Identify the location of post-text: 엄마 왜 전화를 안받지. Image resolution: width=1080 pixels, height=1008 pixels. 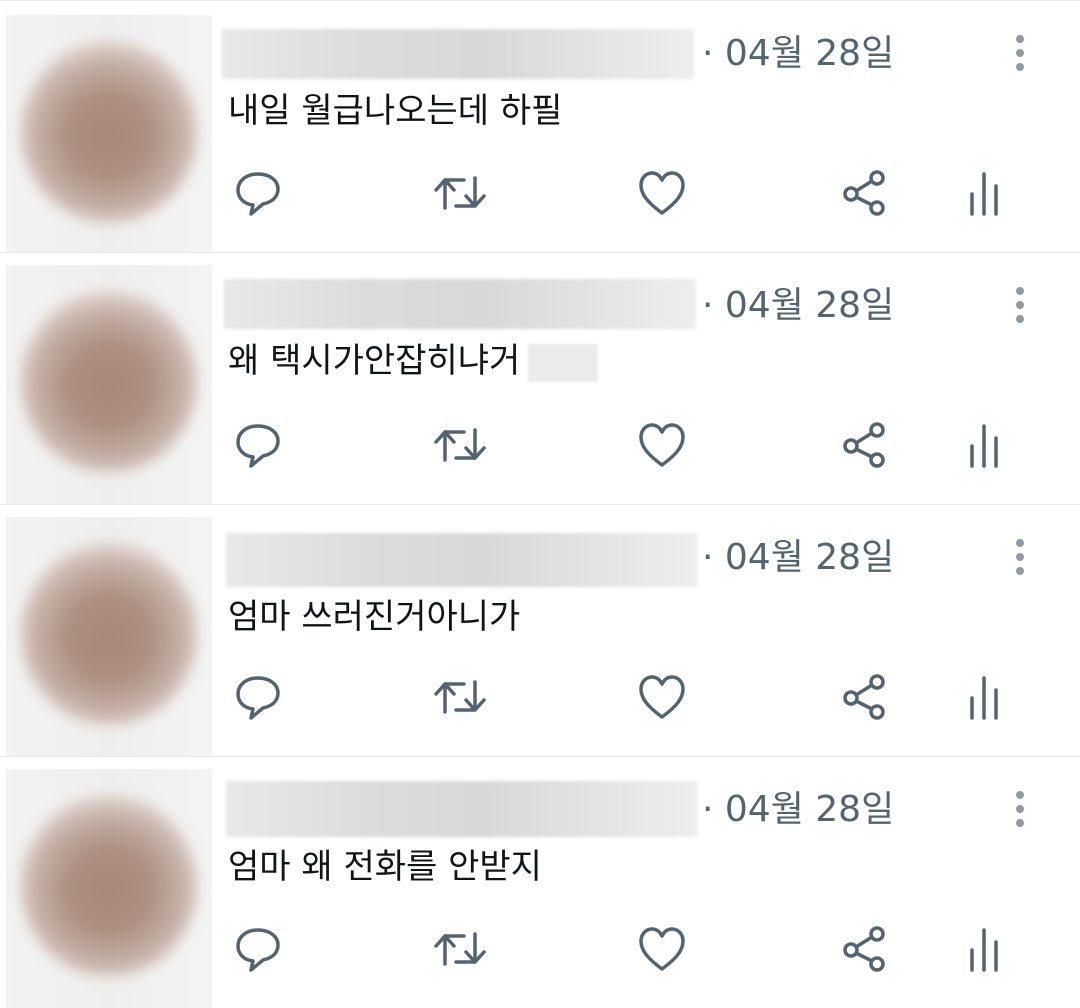
(385, 867).